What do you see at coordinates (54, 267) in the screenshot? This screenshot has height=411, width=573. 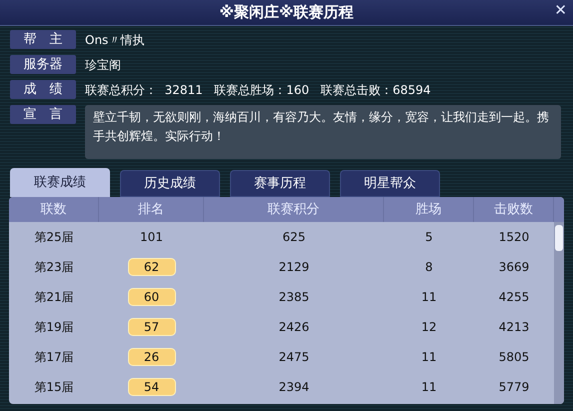 I see `table-cell-text: 第23届` at bounding box center [54, 267].